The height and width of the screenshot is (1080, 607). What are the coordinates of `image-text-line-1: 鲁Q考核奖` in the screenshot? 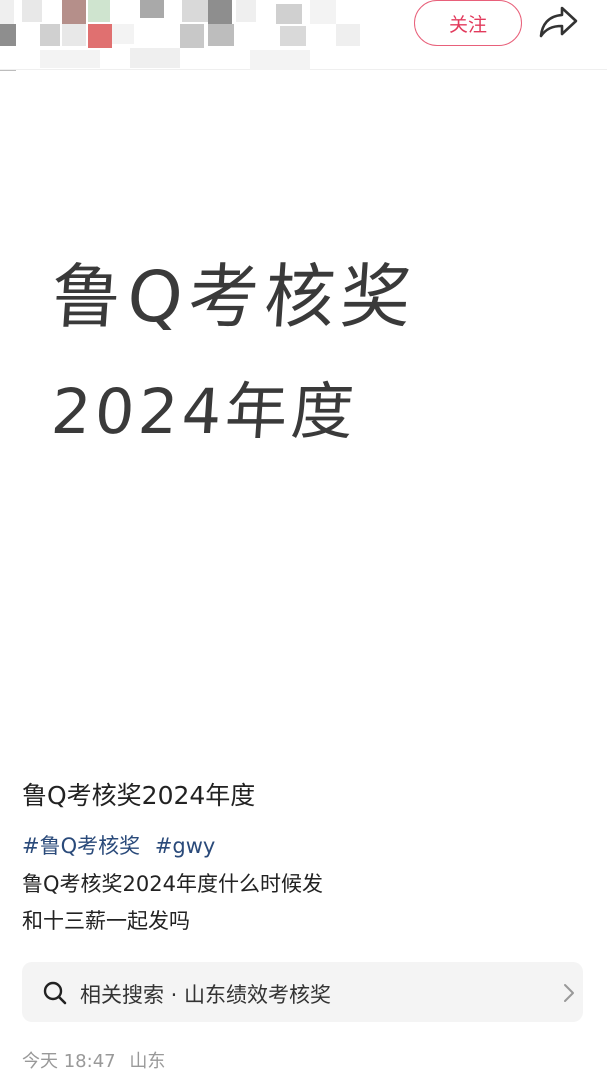 It's located at (234, 297).